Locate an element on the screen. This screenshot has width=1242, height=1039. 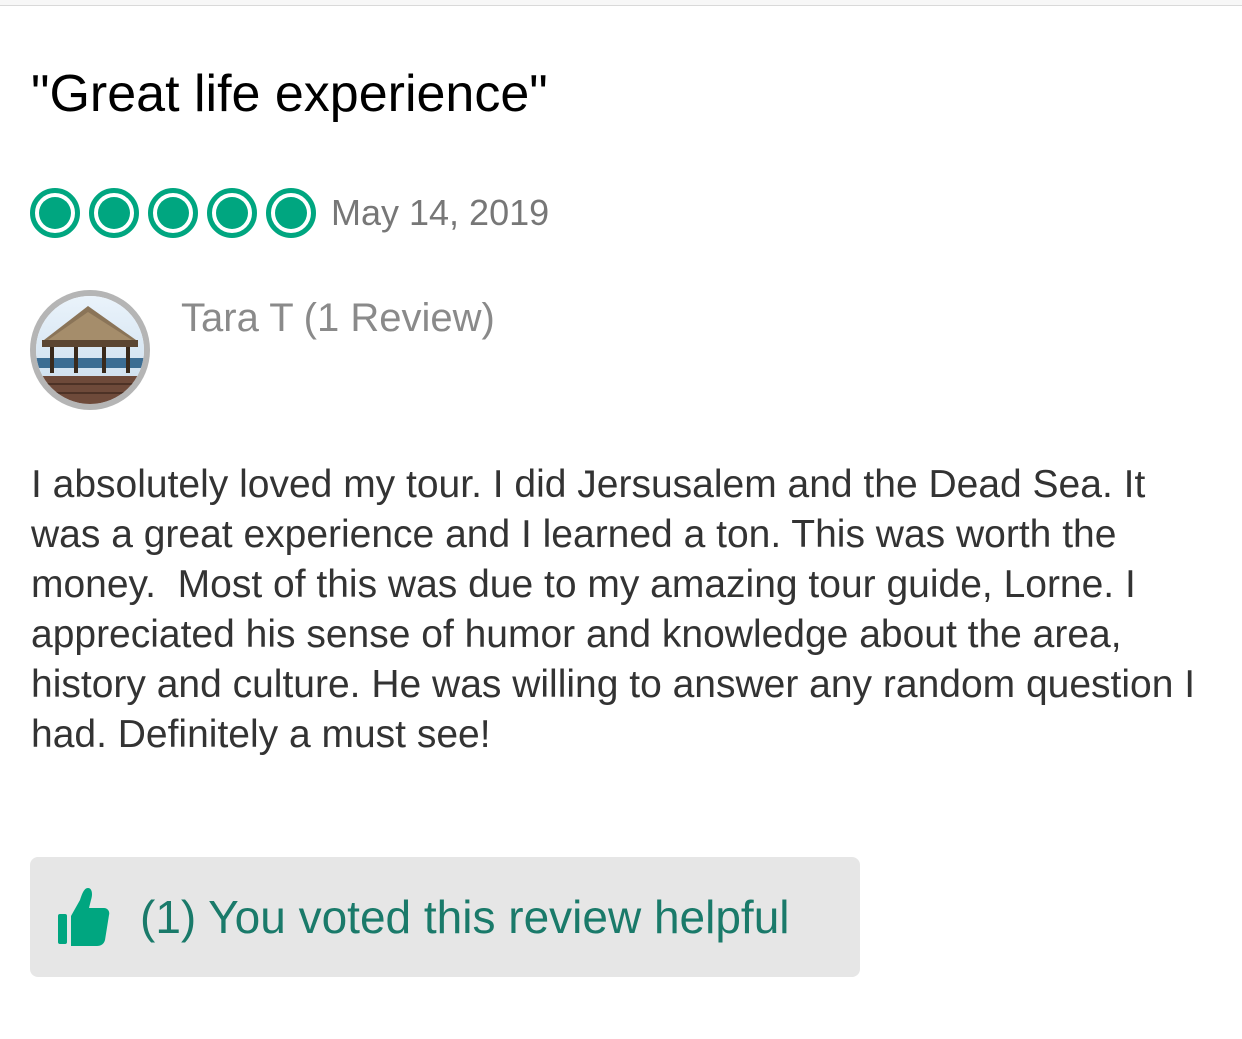
avatar is located at coordinates (90, 350).